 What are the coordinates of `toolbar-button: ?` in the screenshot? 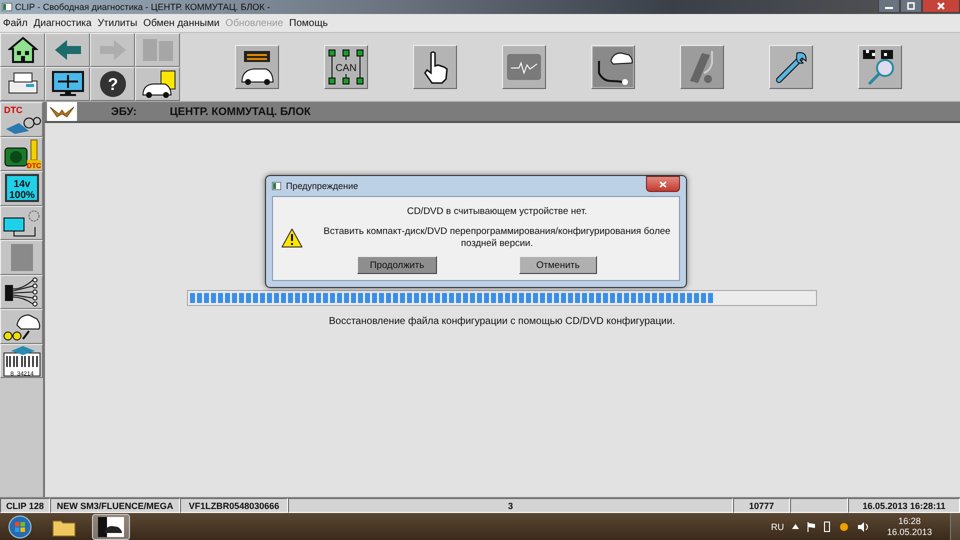 It's located at (112, 84).